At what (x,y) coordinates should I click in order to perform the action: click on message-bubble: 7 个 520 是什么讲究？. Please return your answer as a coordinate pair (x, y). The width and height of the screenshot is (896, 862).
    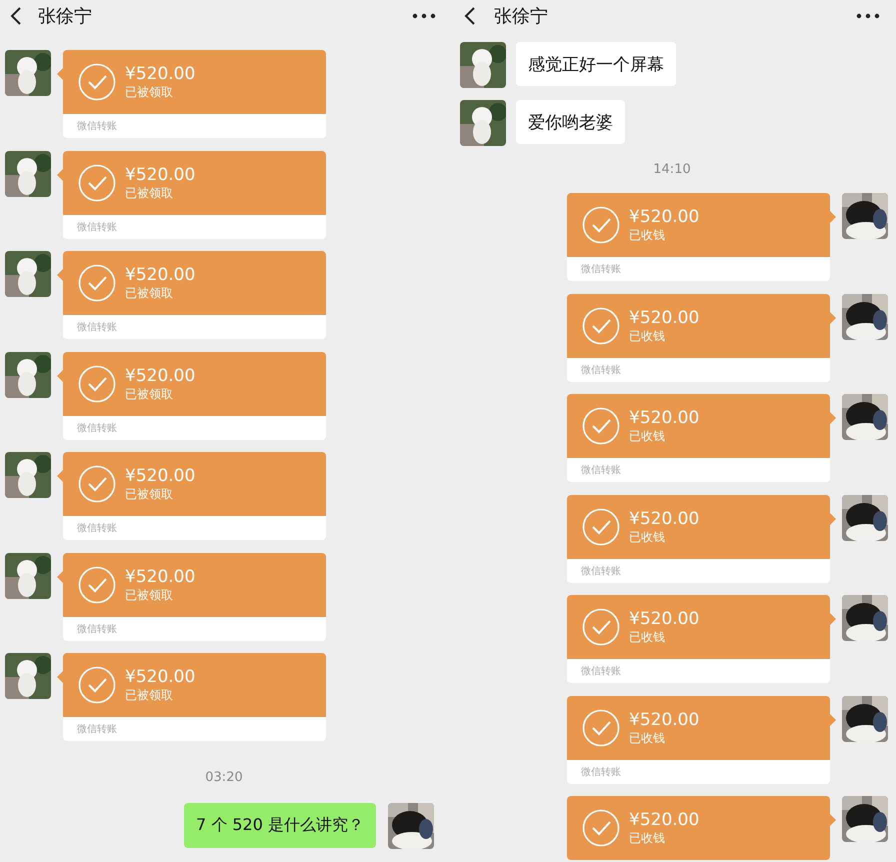
    Looking at the image, I should click on (280, 825).